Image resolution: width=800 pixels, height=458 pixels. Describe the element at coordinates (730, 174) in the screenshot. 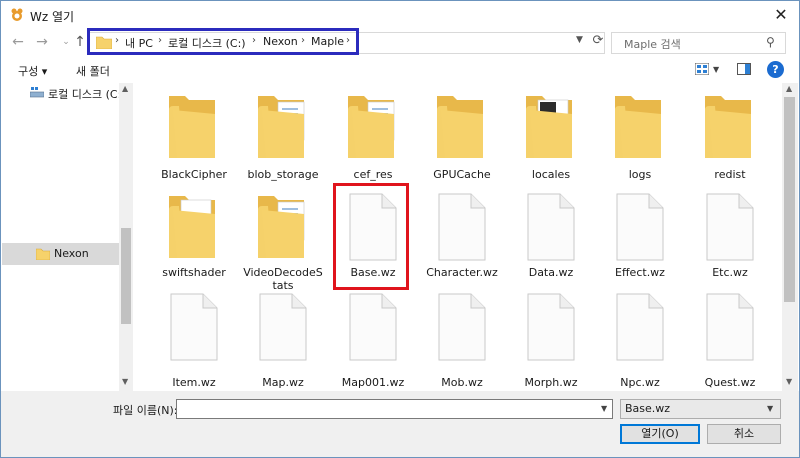

I see `file-item-label: redist` at that location.